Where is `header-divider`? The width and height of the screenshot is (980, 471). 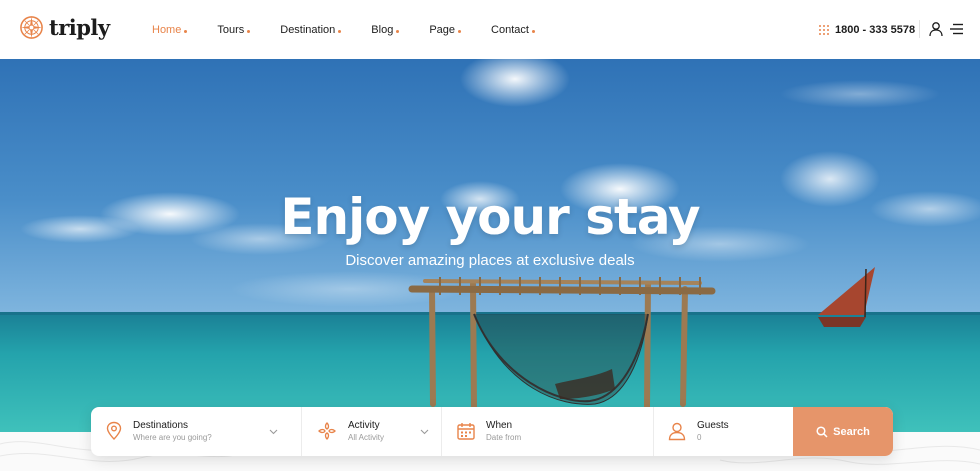 header-divider is located at coordinates (919, 29).